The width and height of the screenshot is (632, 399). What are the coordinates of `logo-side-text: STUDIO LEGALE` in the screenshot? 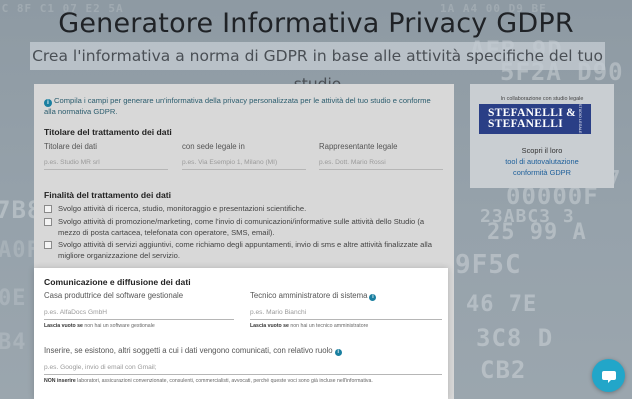 It's located at (580, 119).